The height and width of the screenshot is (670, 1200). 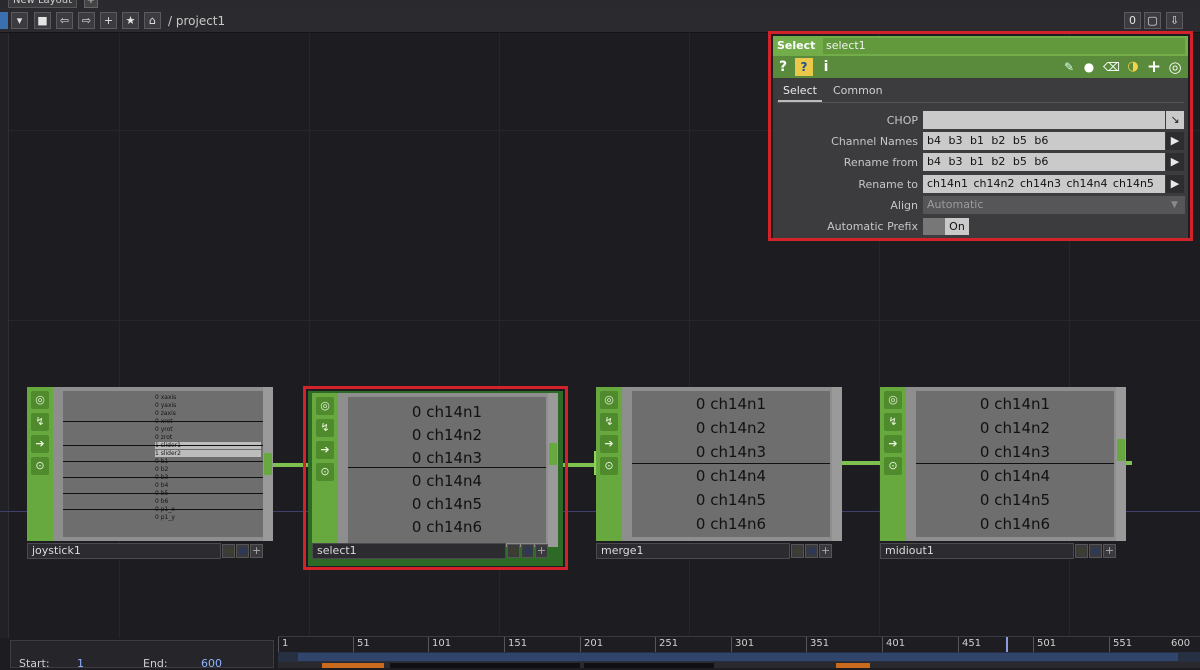 I want to click on rename-from-field: b4 b3 b1 b2 b5 b6, so click(x=1044, y=162).